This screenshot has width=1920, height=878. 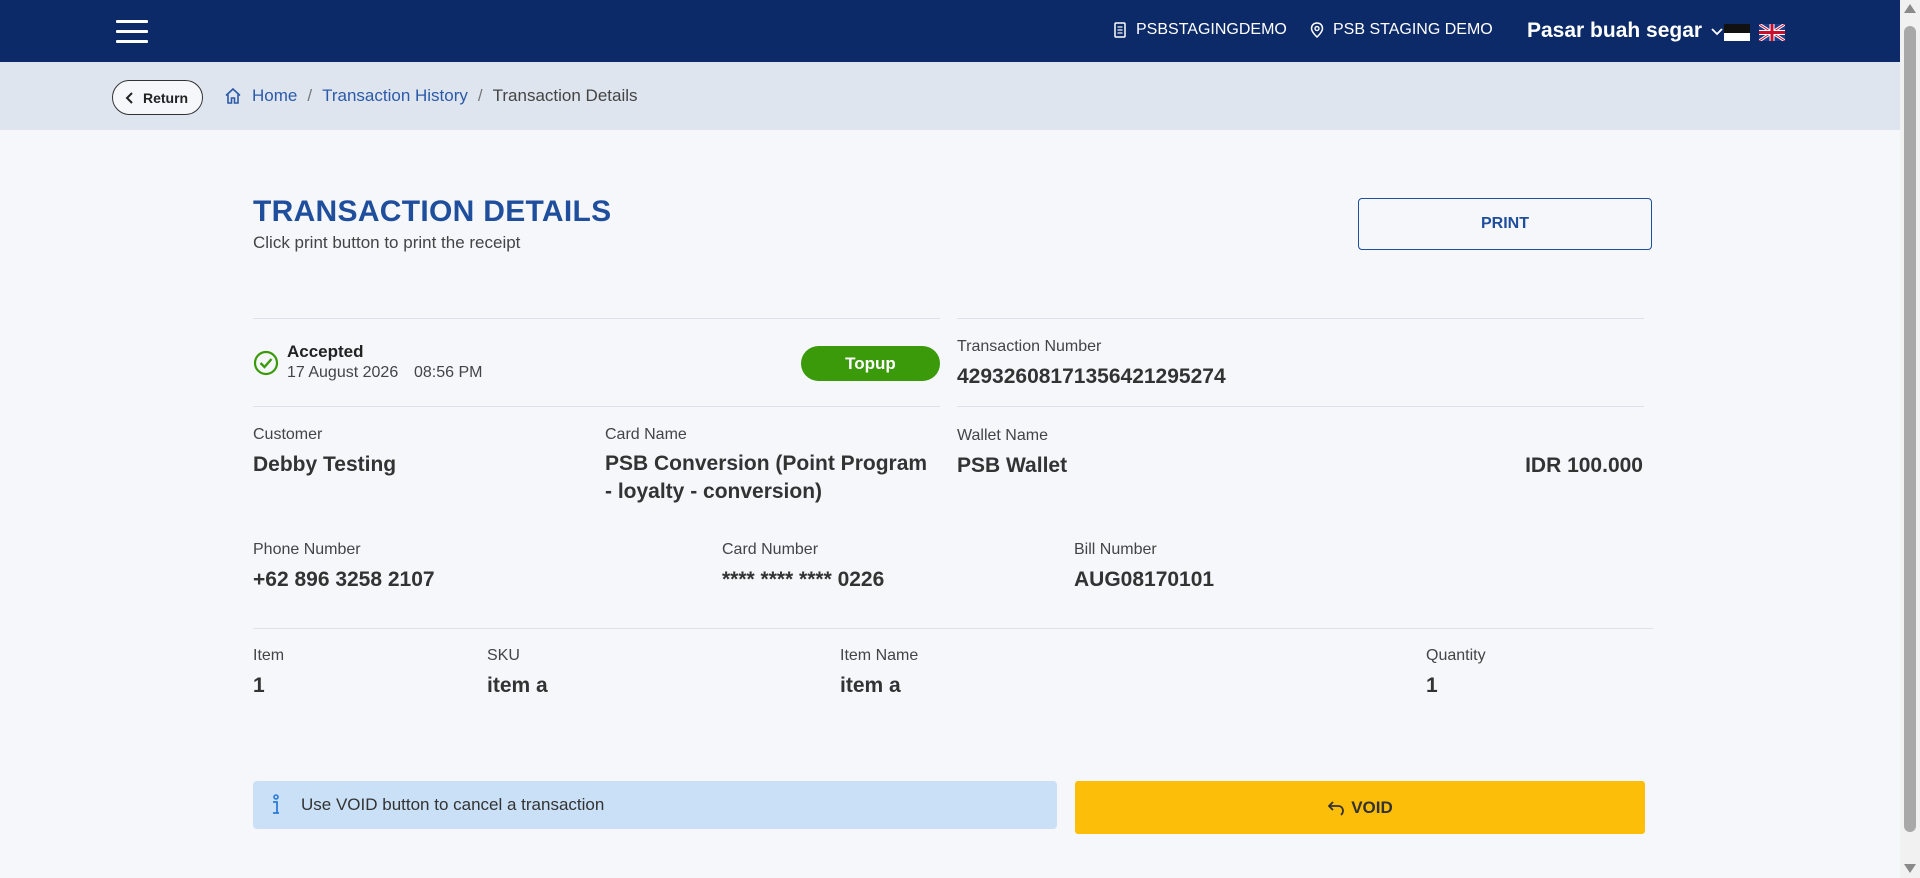 What do you see at coordinates (274, 96) in the screenshot?
I see `breadcrumb-home: Home` at bounding box center [274, 96].